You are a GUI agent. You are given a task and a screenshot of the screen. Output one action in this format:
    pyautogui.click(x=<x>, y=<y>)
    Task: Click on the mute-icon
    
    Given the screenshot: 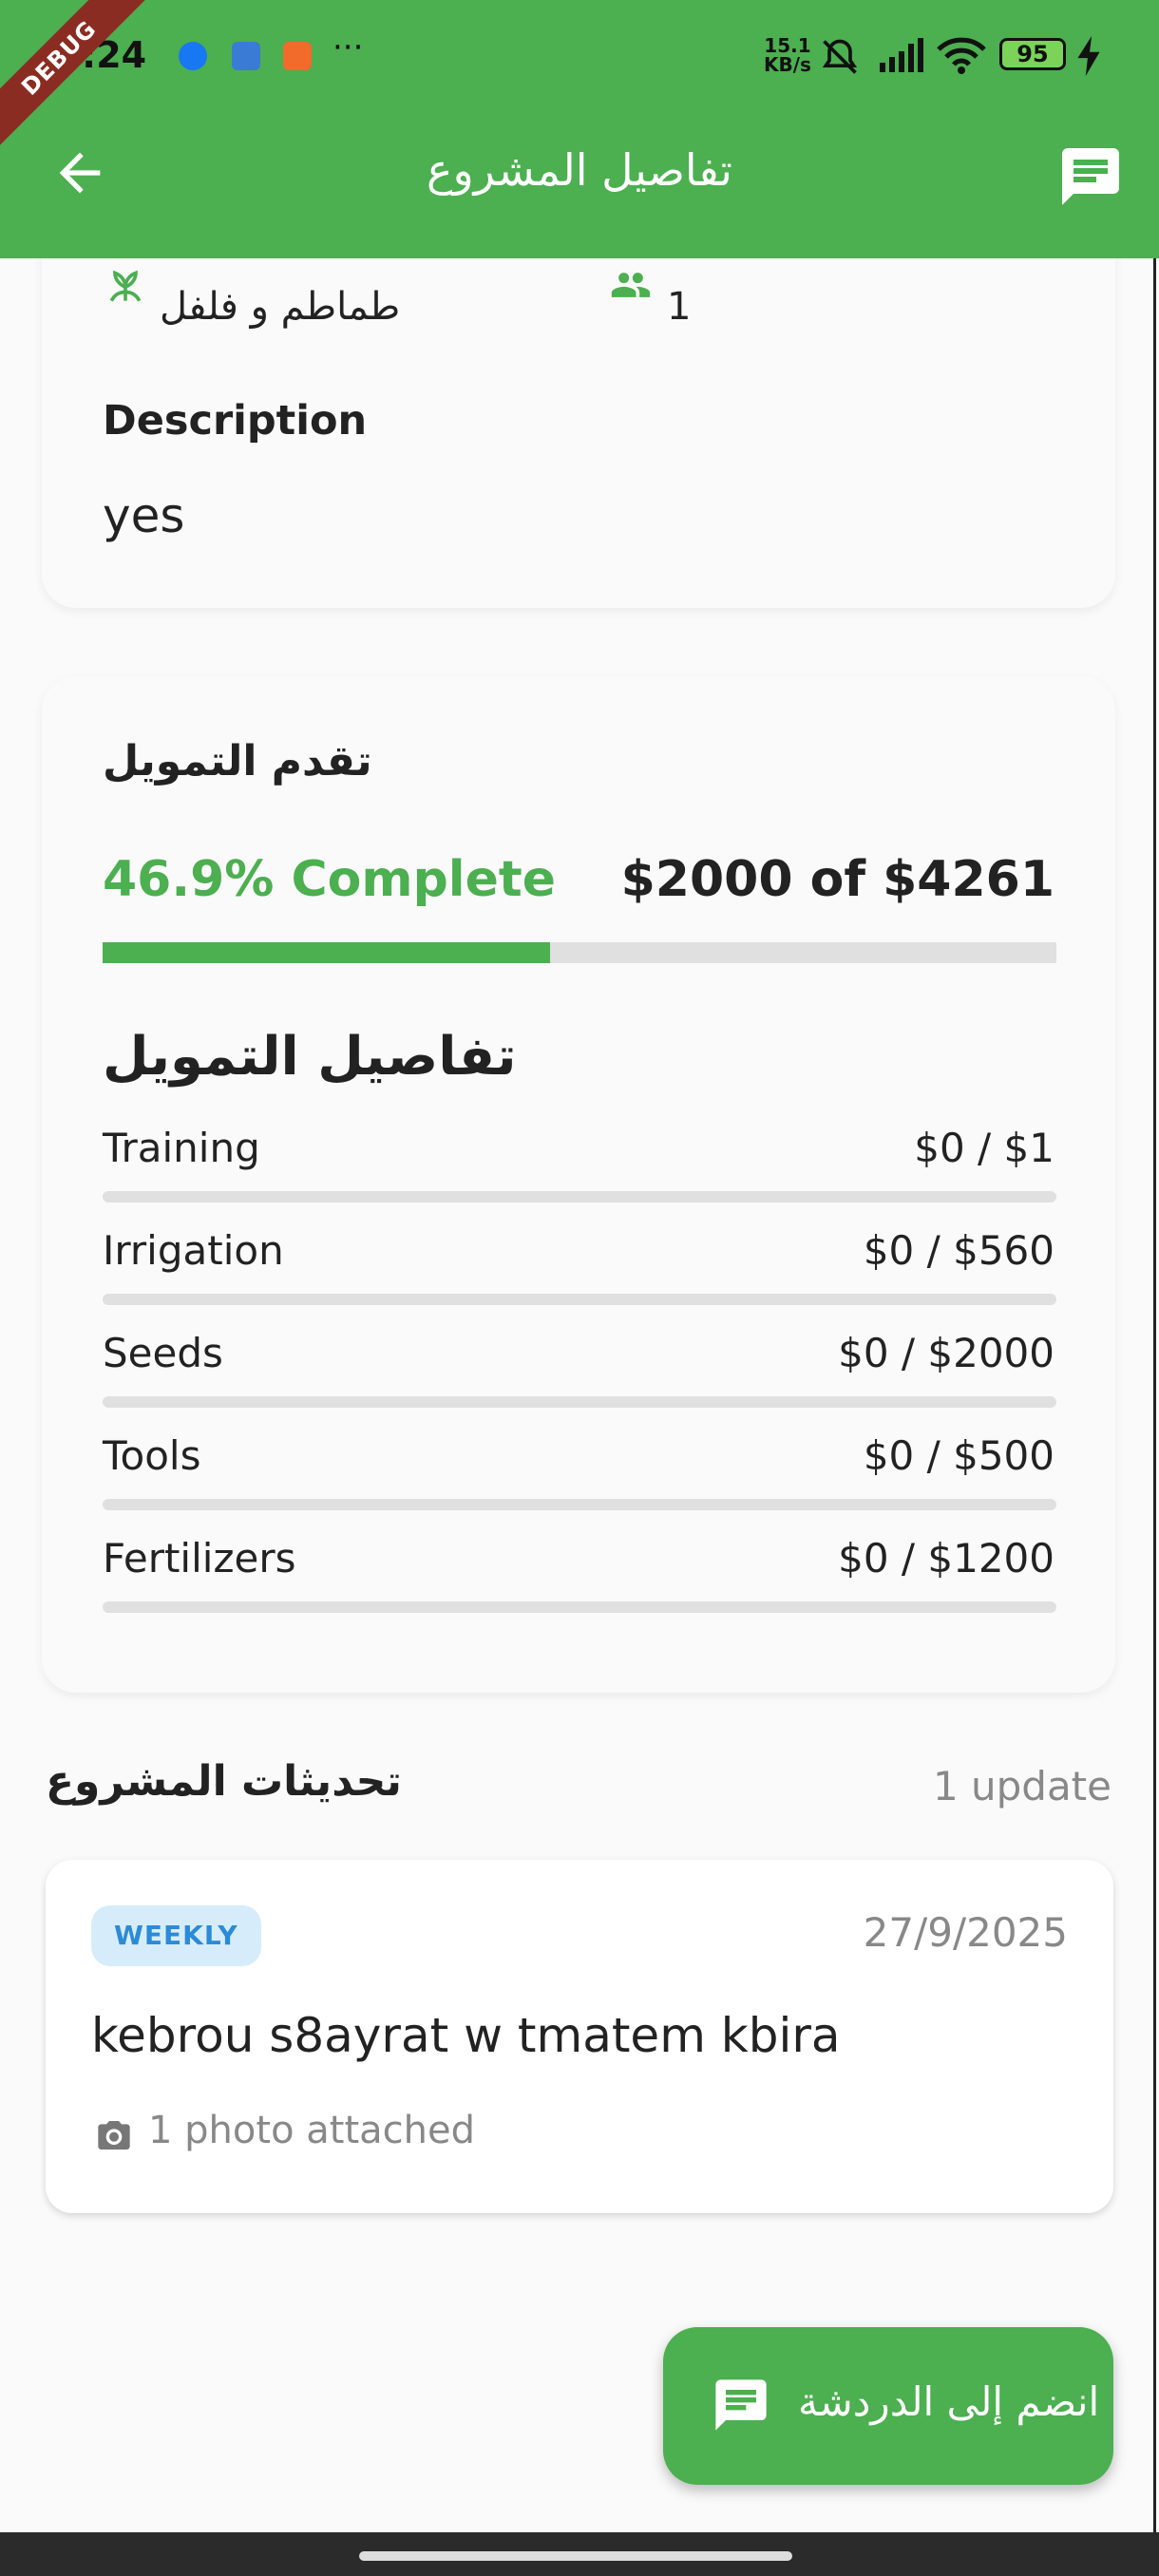 What is the action you would take?
    pyautogui.click(x=840, y=56)
    